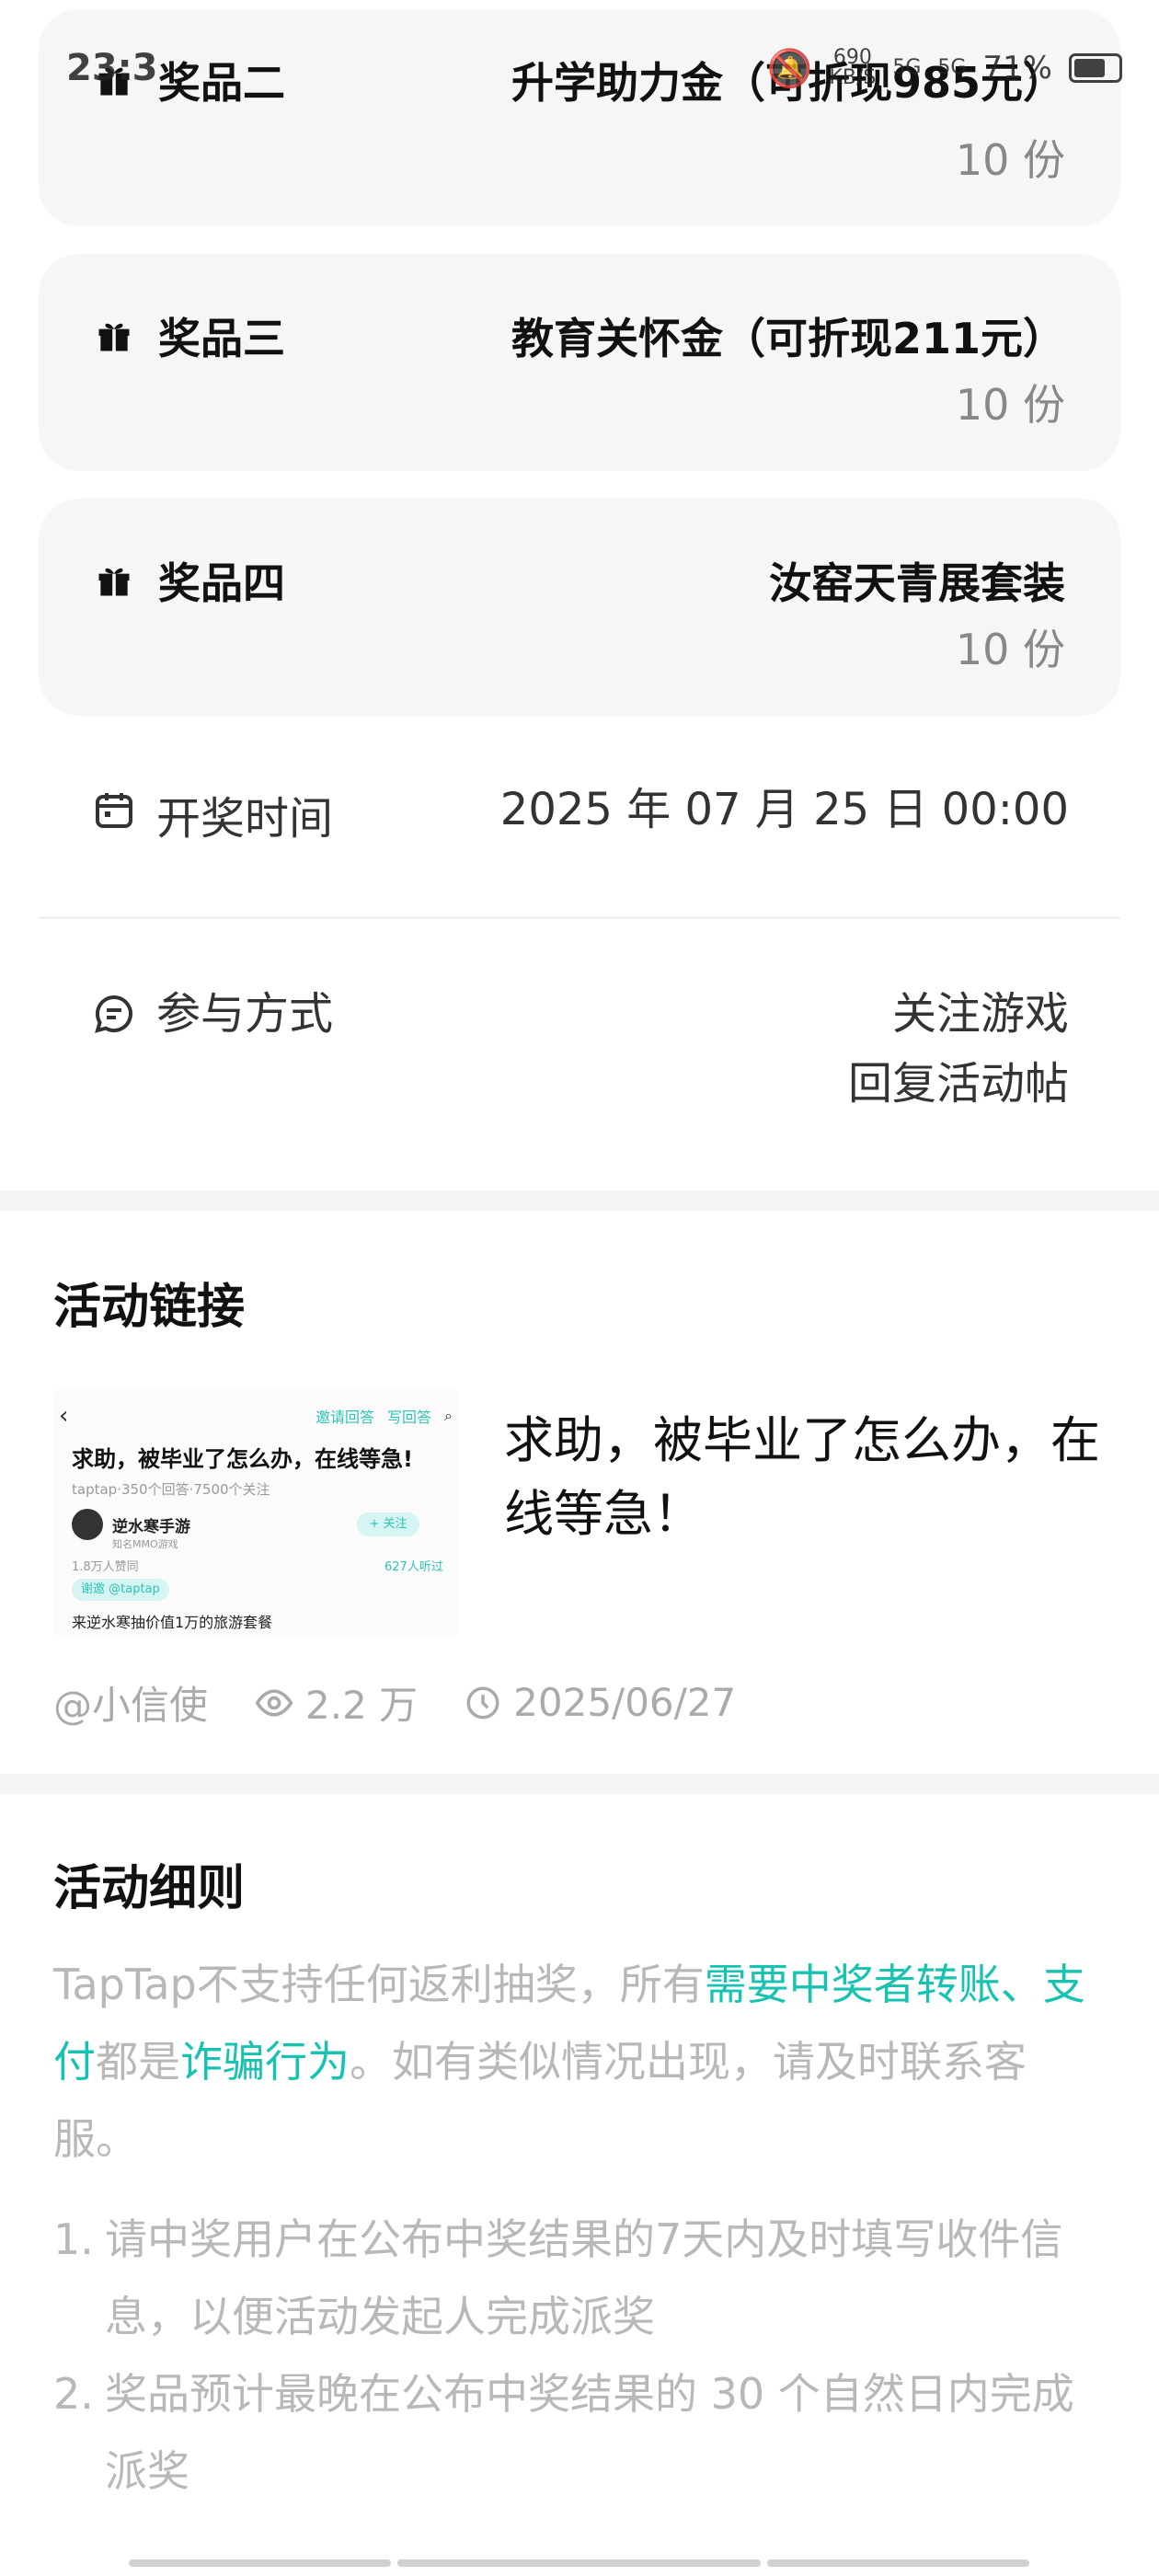 This screenshot has height=2576, width=1159. Describe the element at coordinates (245, 1014) in the screenshot. I see `participation-label: 参与方式` at that location.